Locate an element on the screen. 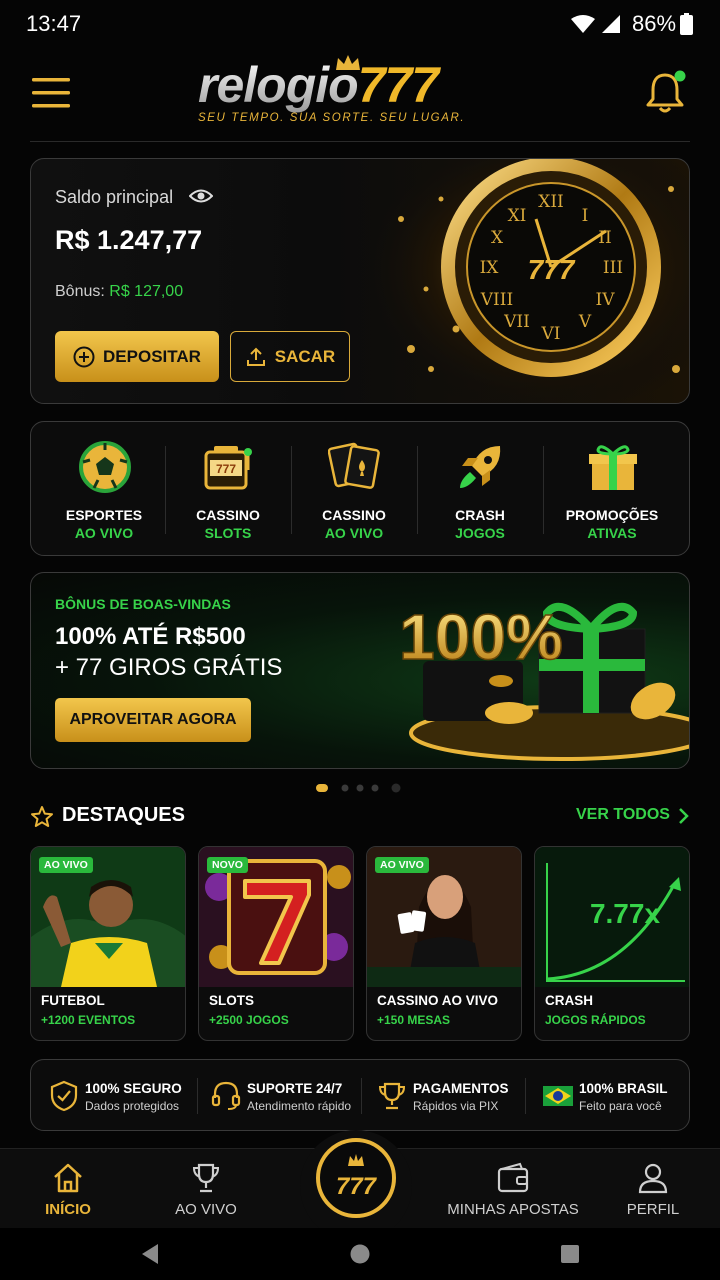  soccer-ball-icon is located at coordinates (105, 467).